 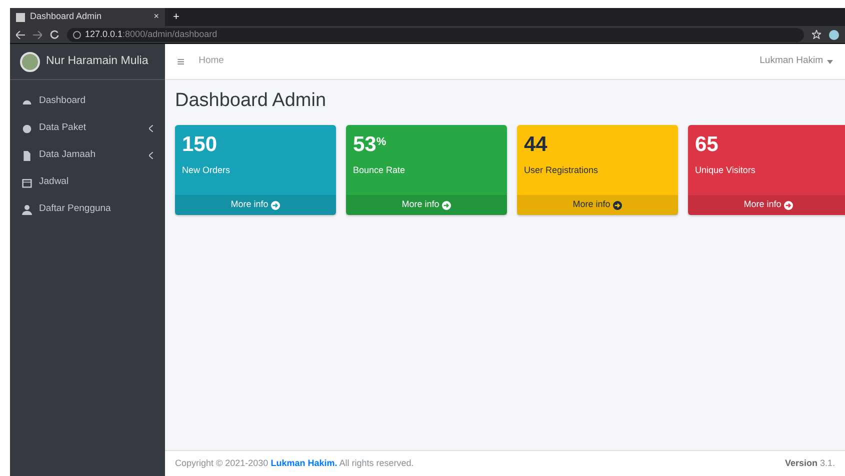 I want to click on sidebar-item: Dashboard, so click(x=87, y=101).